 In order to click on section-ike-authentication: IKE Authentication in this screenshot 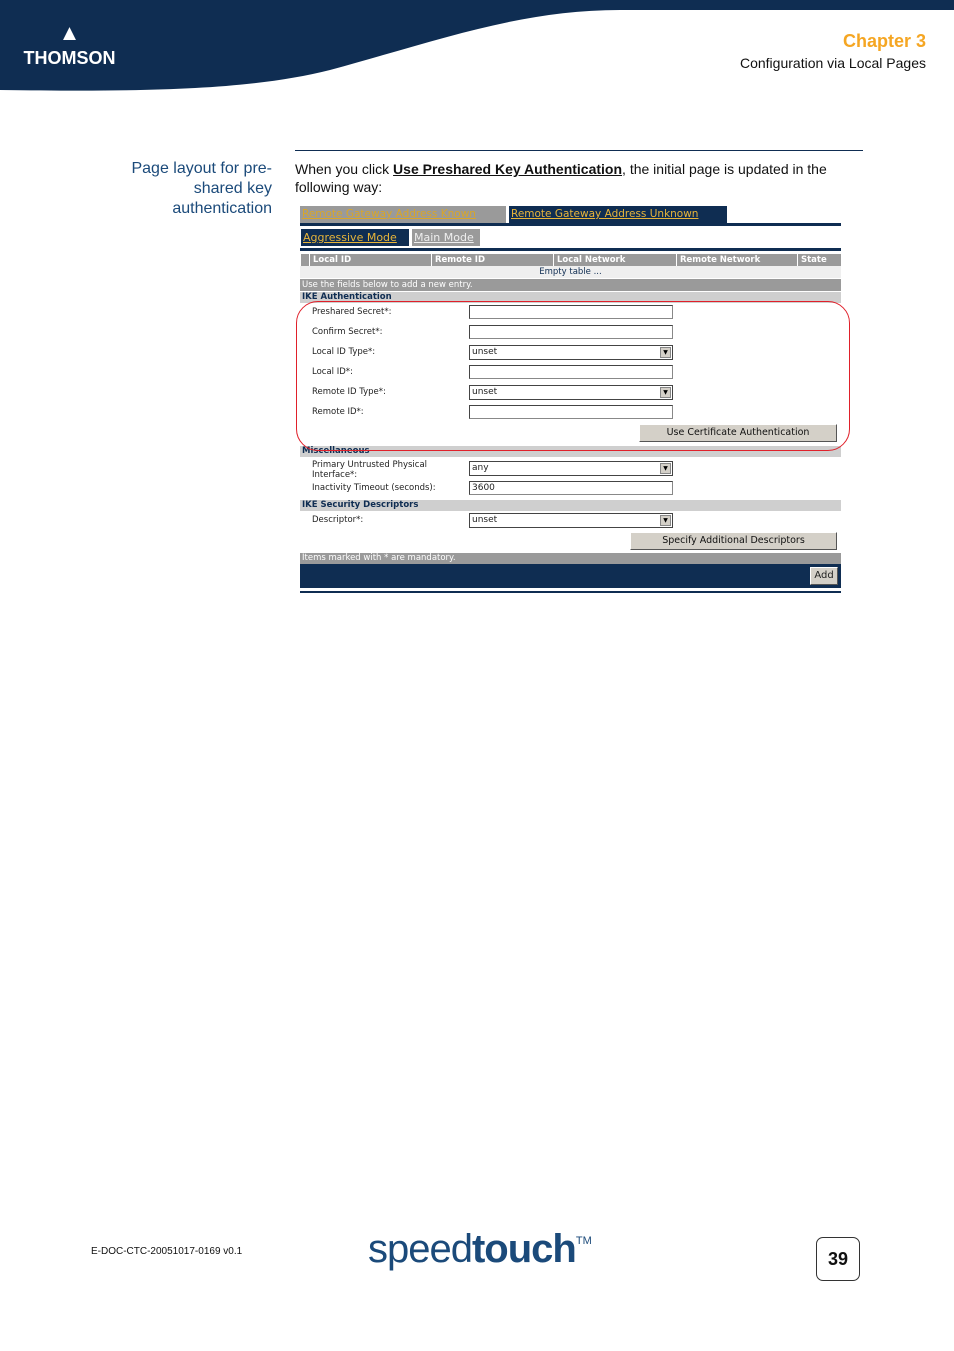, I will do `click(570, 297)`.